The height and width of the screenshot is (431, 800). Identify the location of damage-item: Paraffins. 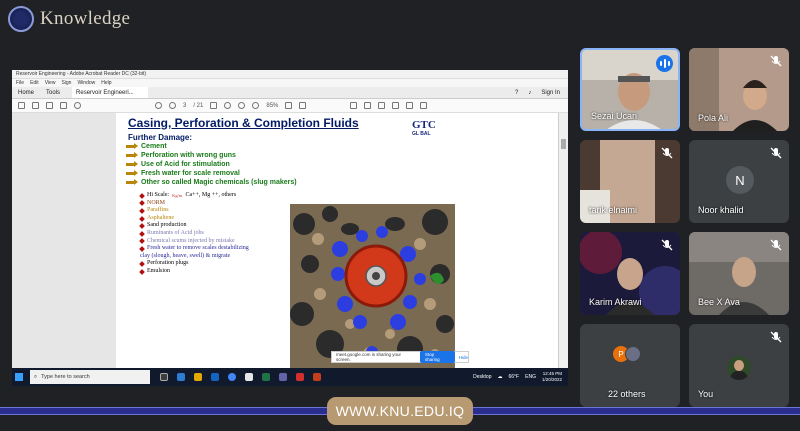
(194, 211).